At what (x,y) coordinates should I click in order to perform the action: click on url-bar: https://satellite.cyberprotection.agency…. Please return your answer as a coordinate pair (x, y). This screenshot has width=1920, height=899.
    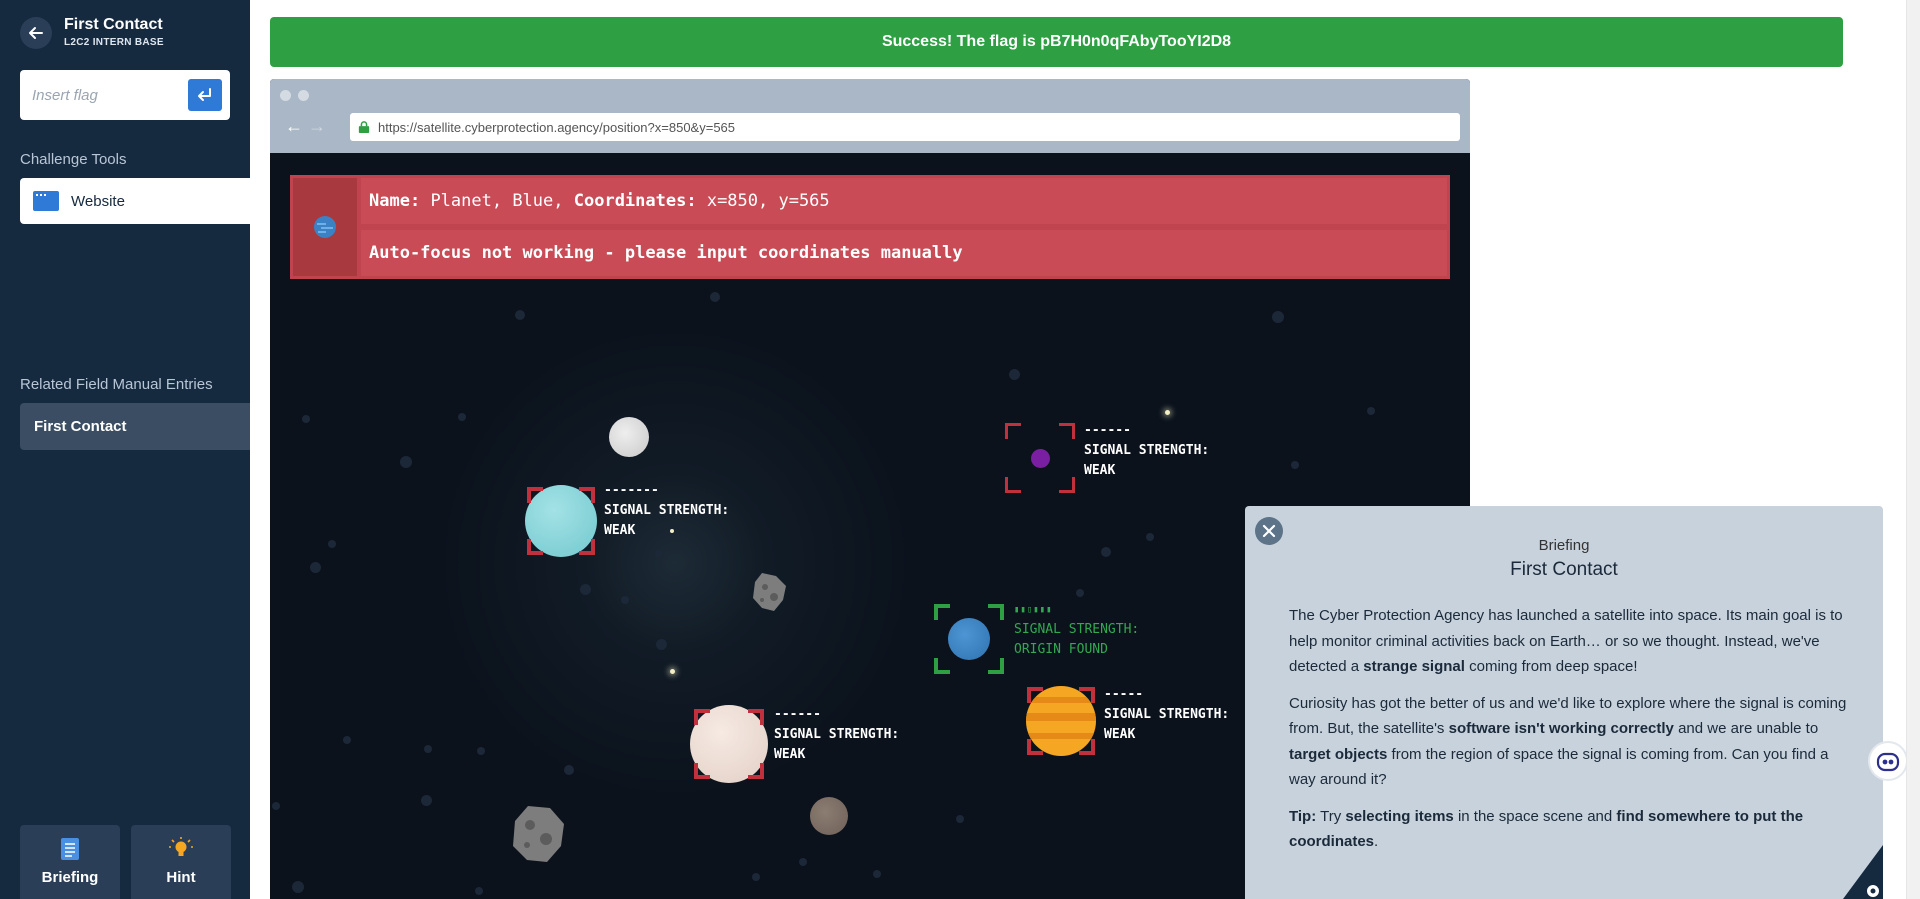
    Looking at the image, I should click on (905, 127).